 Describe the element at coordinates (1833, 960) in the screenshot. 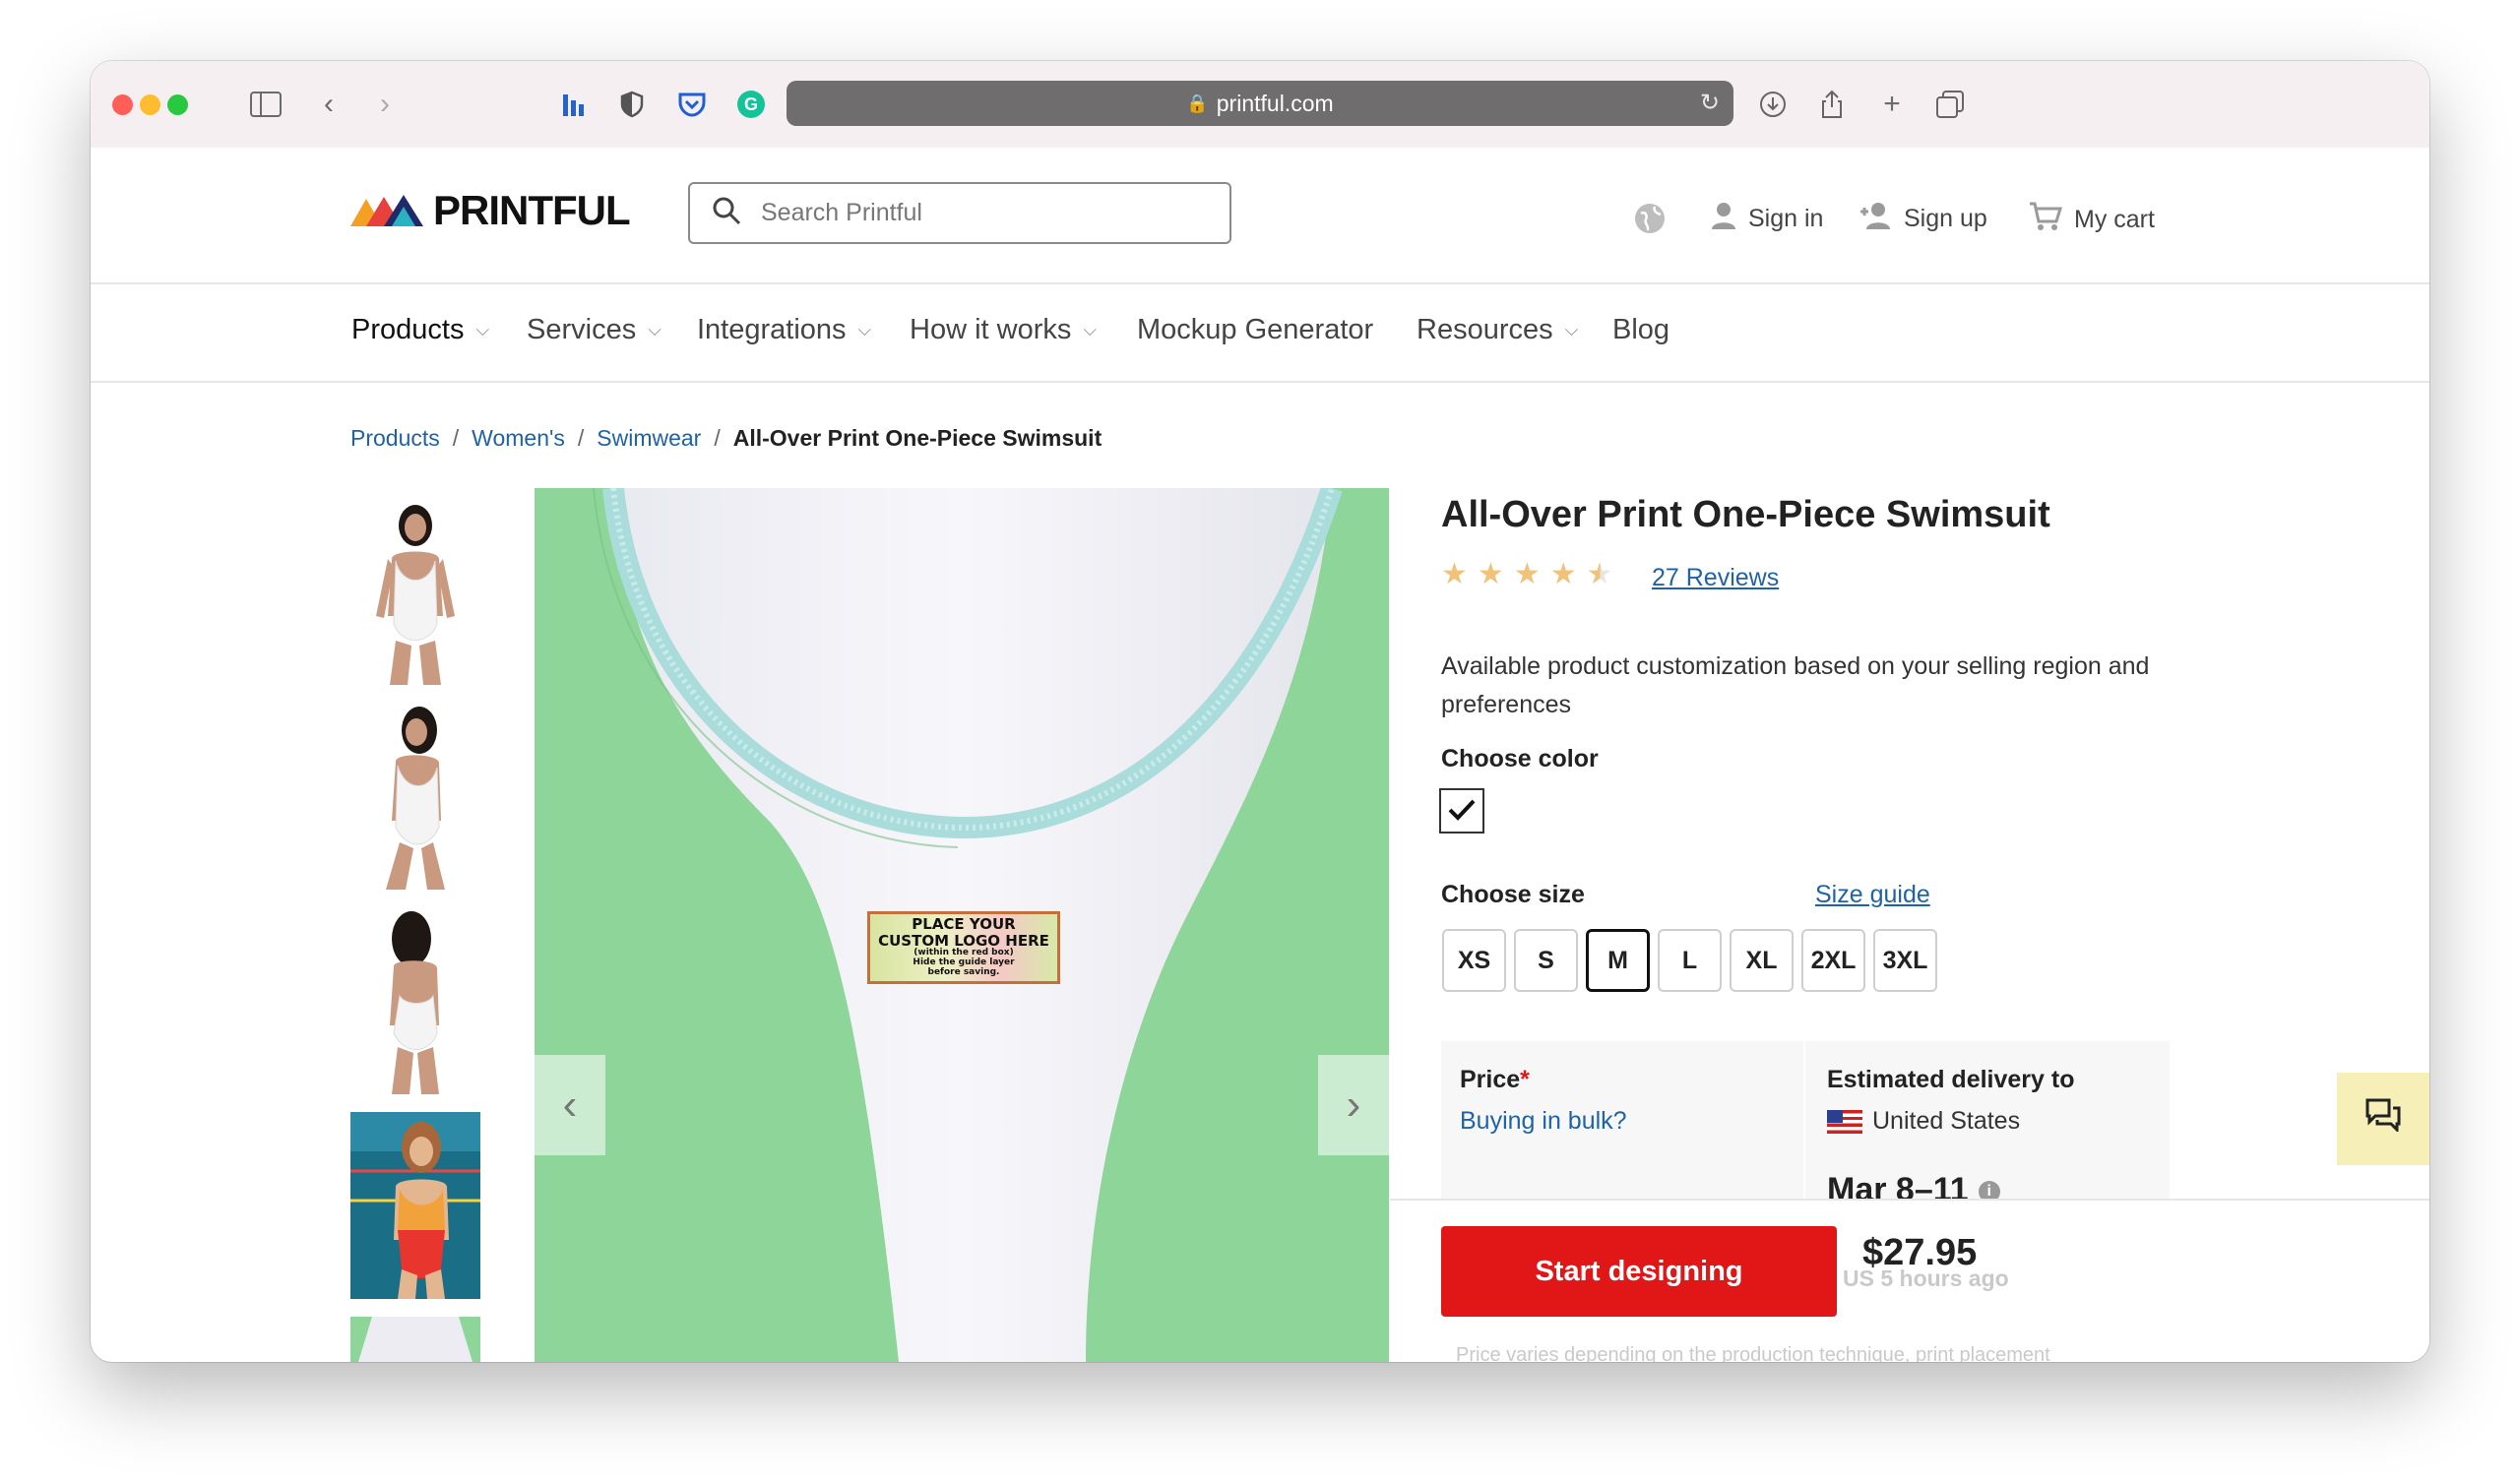

I see `size-2xl-button: 2XL` at that location.